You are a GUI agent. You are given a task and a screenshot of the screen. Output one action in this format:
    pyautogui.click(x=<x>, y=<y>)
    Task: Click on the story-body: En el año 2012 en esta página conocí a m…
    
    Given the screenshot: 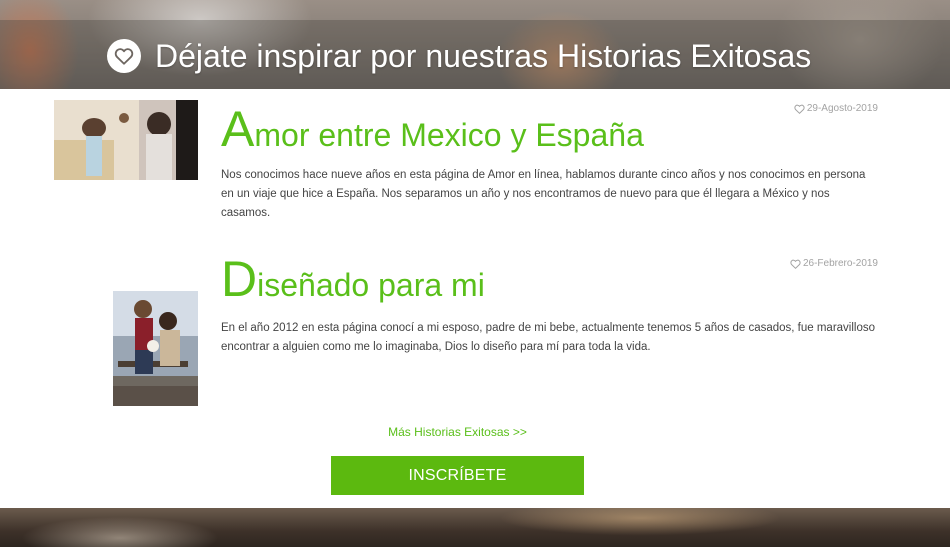 What is the action you would take?
    pyautogui.click(x=548, y=337)
    